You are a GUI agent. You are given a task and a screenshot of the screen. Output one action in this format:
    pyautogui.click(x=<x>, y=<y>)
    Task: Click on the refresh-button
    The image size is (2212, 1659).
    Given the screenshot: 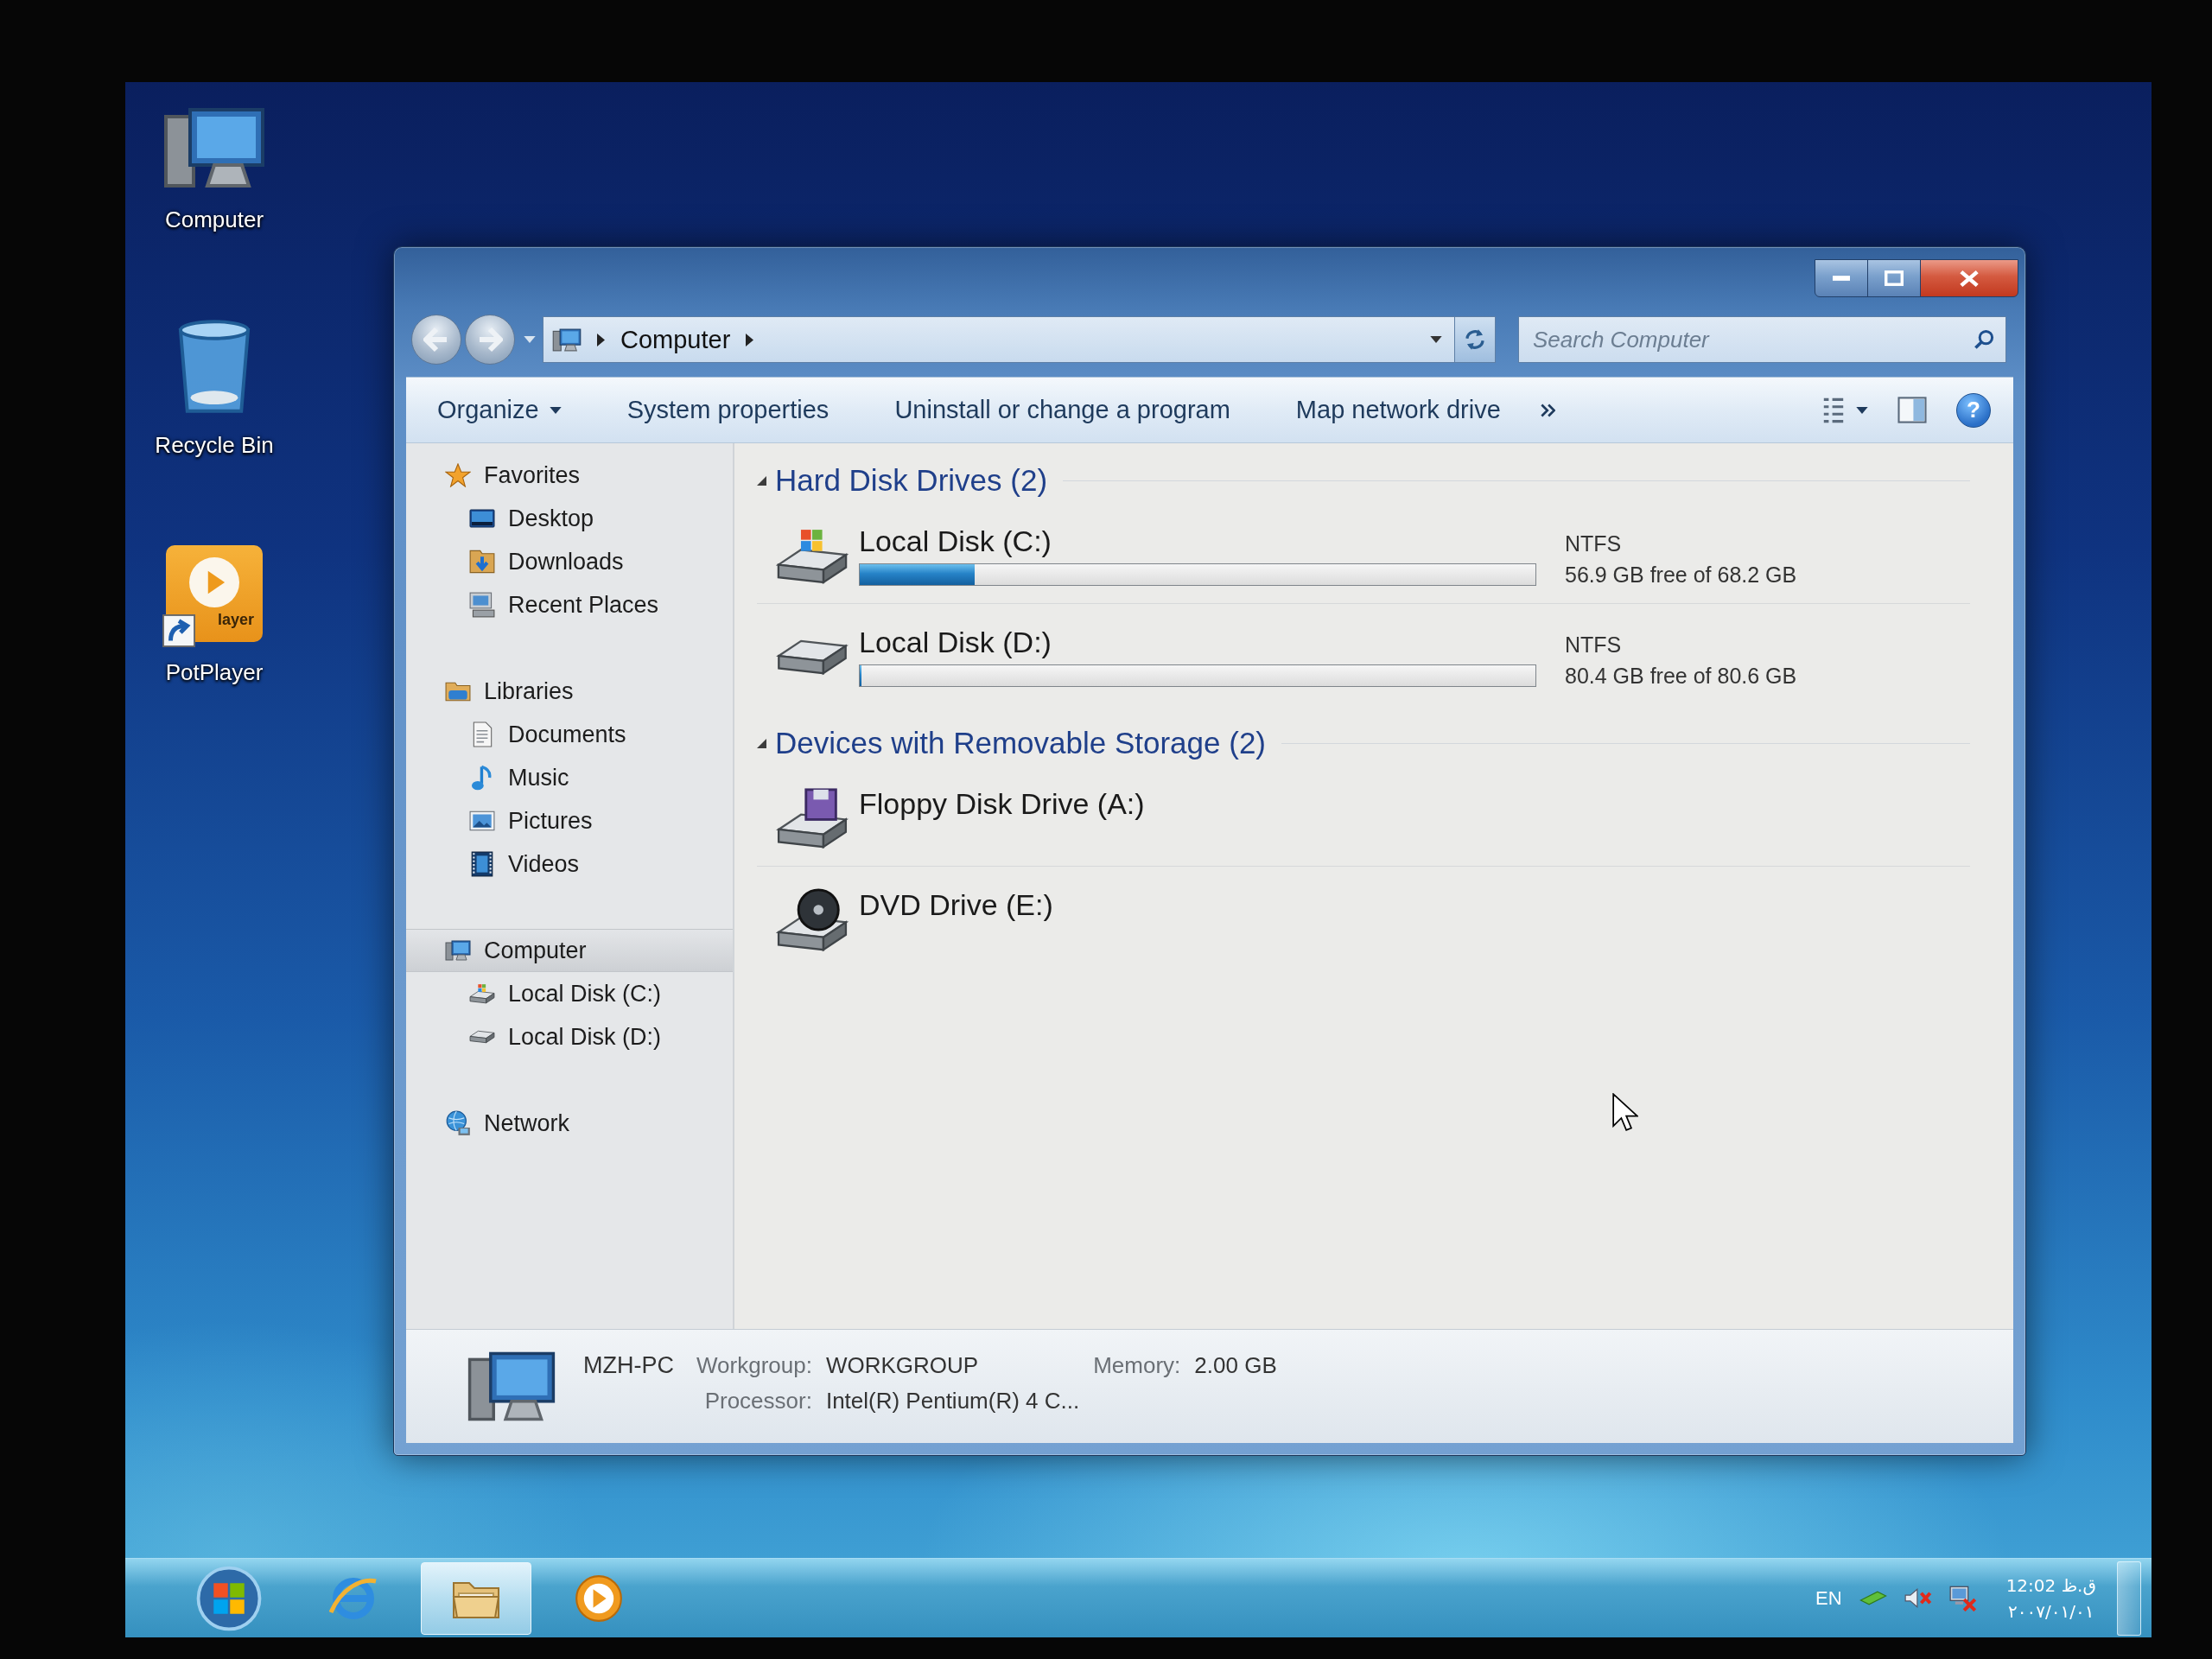 What is the action you would take?
    pyautogui.click(x=1475, y=339)
    